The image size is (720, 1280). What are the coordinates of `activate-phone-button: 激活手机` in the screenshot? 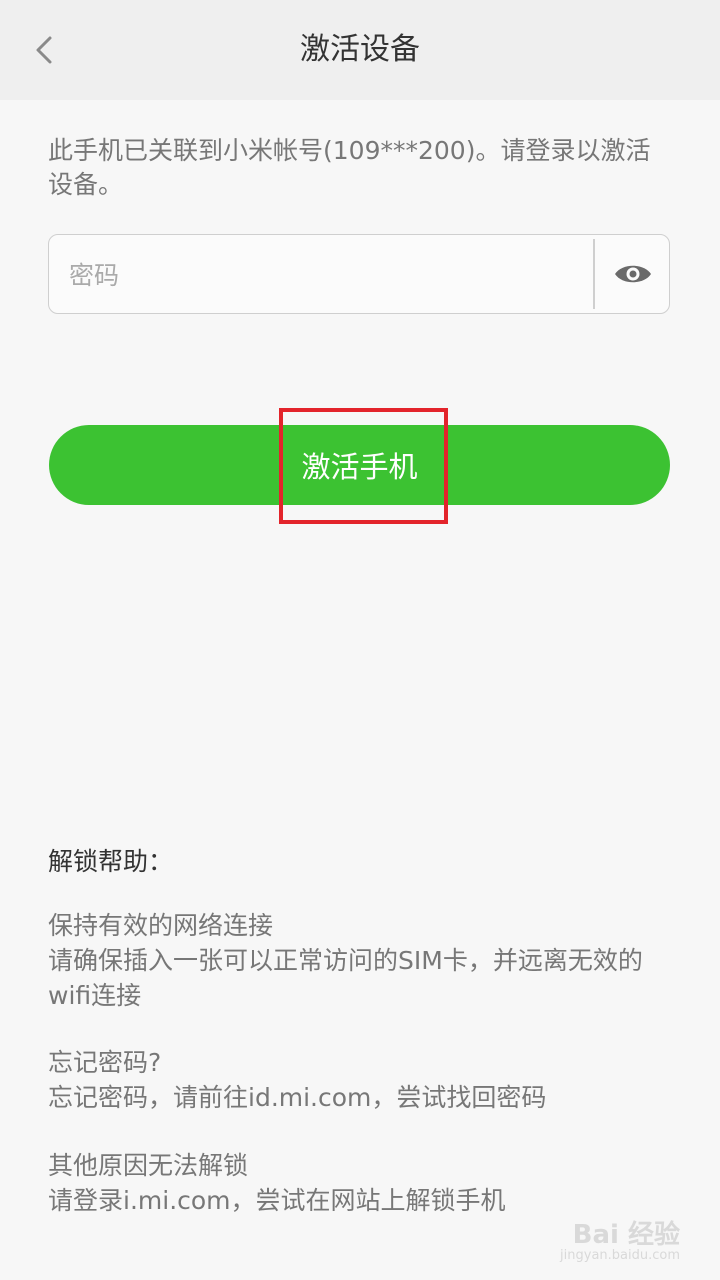 It's located at (359, 465).